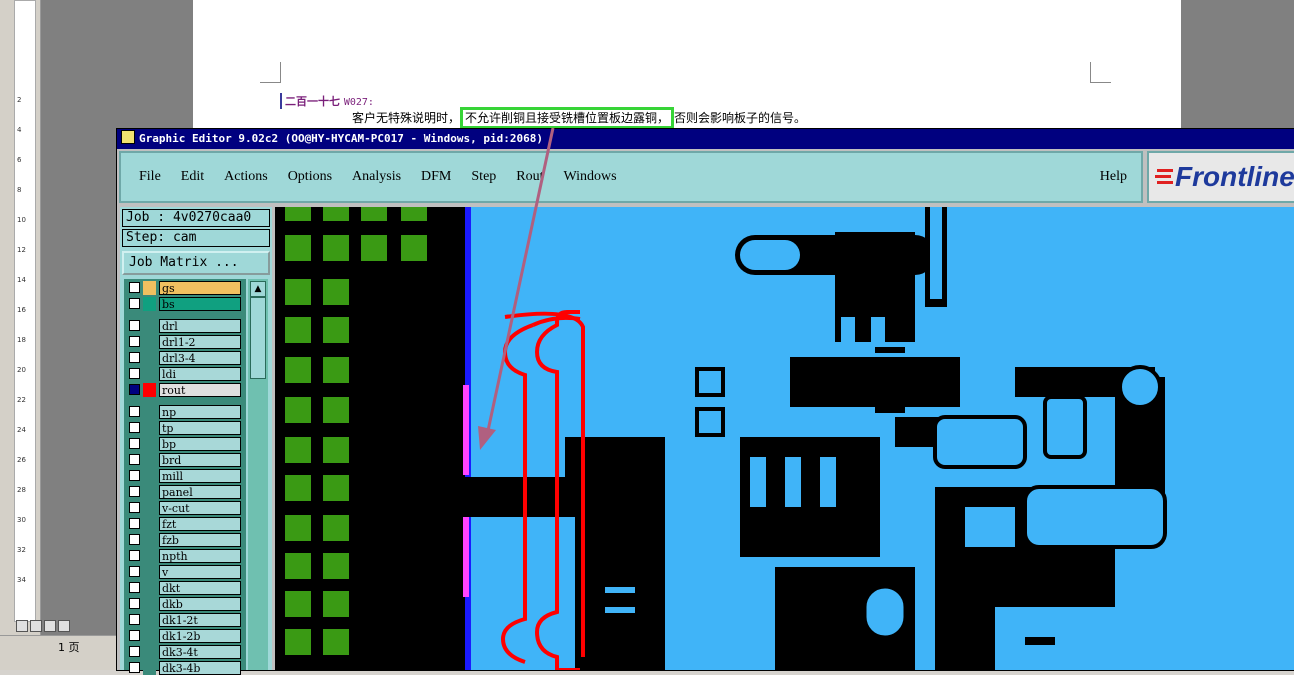 Image resolution: width=1294 pixels, height=675 pixels. Describe the element at coordinates (200, 342) in the screenshot. I see `layer-name: drl1-2` at that location.